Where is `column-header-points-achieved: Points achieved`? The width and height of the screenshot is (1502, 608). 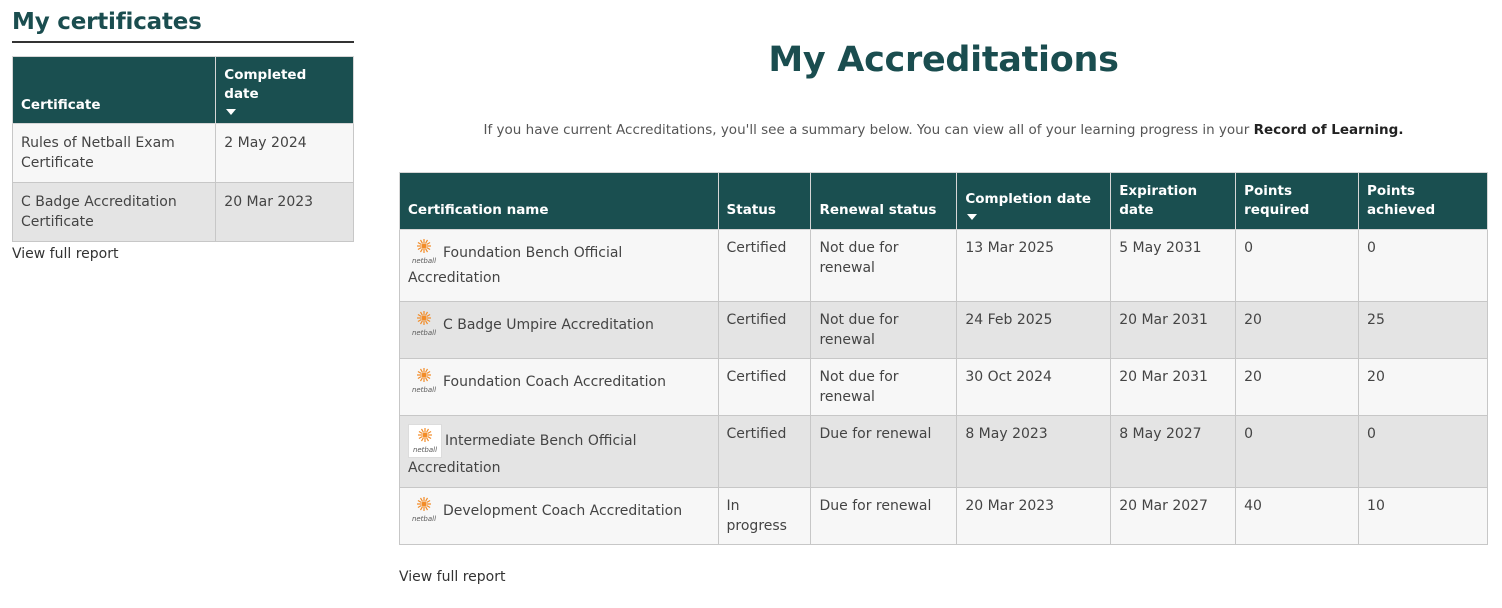 column-header-points-achieved: Points achieved is located at coordinates (1423, 201).